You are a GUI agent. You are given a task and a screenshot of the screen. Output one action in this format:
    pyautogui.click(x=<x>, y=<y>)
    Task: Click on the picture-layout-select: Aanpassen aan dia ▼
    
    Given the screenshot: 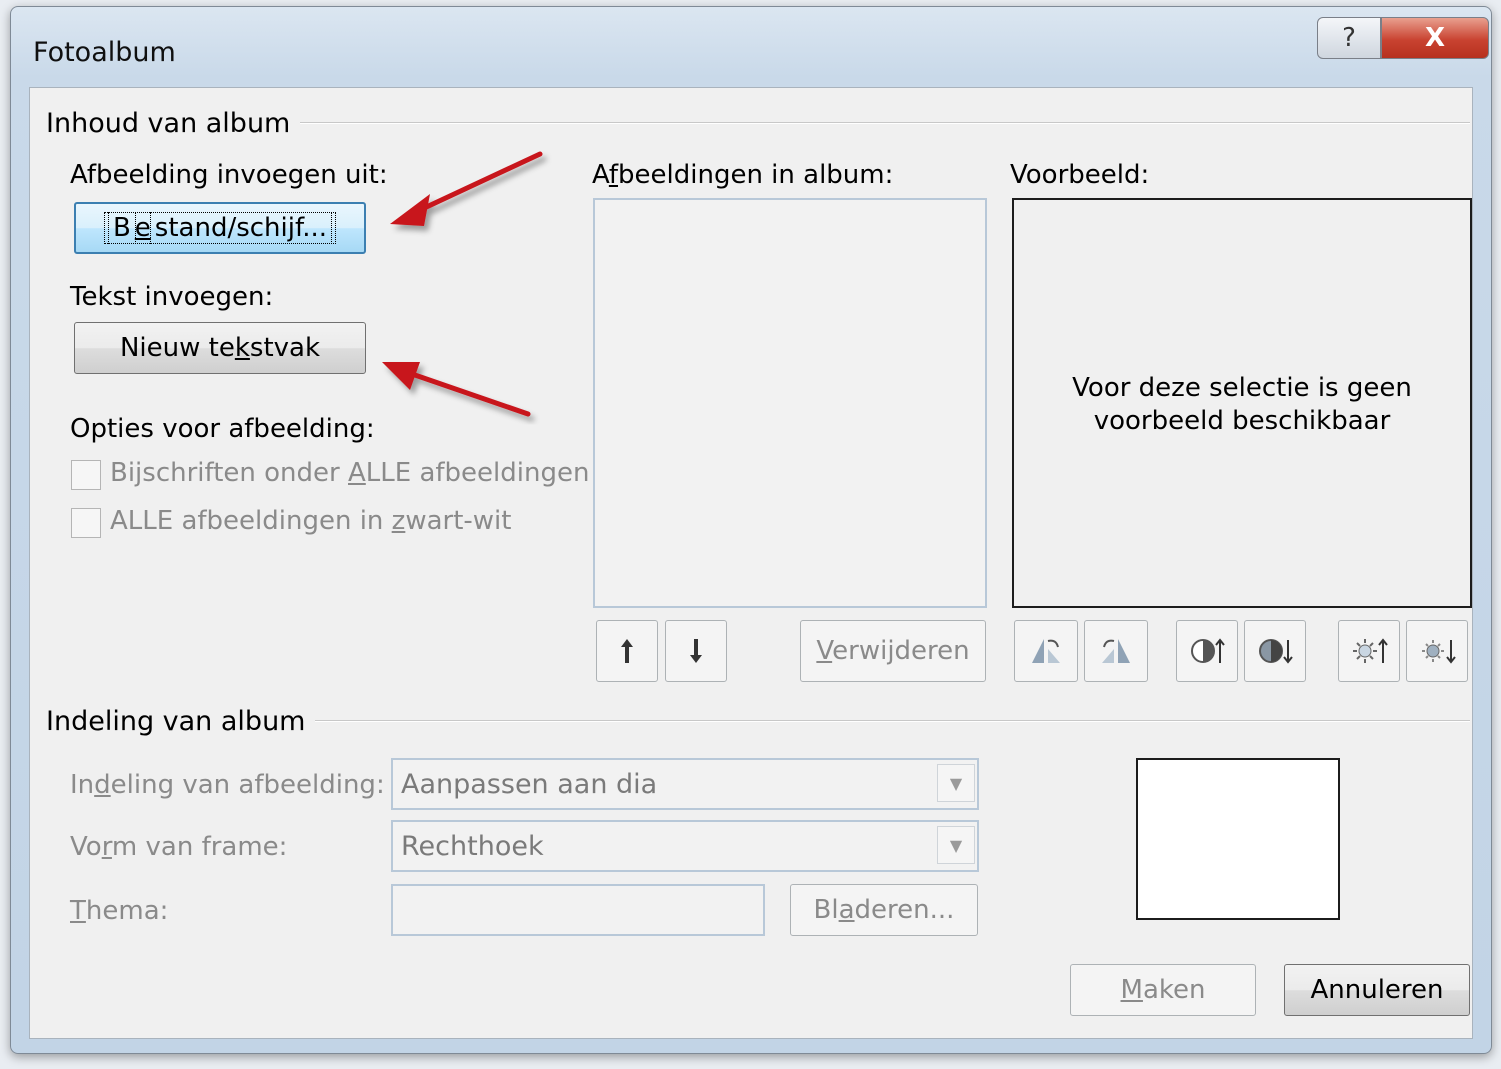 What is the action you would take?
    pyautogui.click(x=685, y=784)
    